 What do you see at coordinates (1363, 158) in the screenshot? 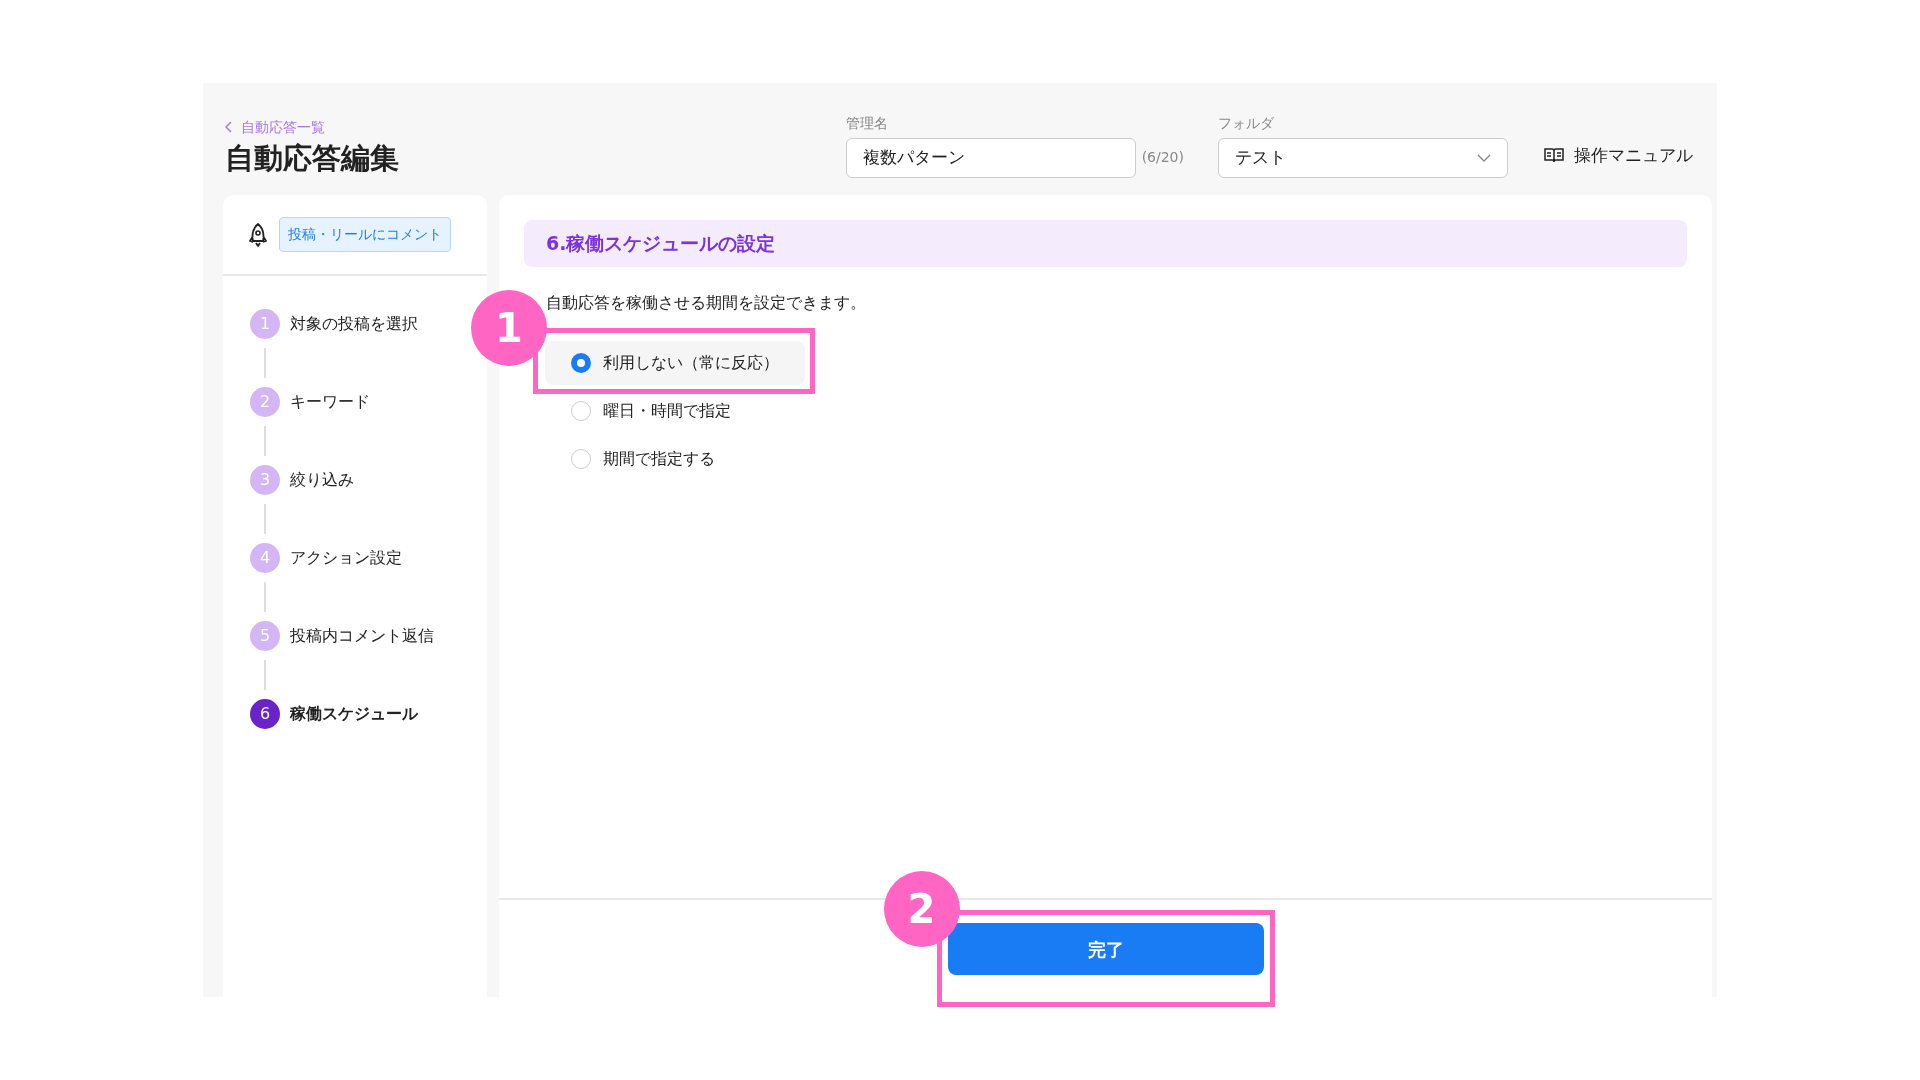
I see `folder-select: テスト` at bounding box center [1363, 158].